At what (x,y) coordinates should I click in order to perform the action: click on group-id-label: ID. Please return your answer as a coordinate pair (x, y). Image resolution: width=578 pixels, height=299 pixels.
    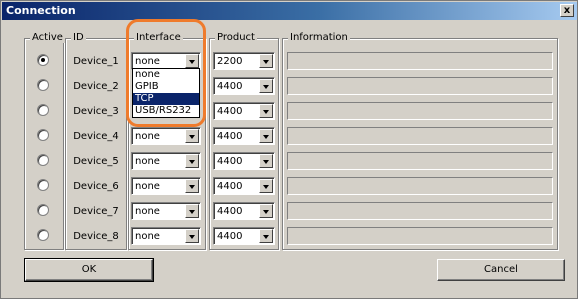
    Looking at the image, I should click on (78, 37).